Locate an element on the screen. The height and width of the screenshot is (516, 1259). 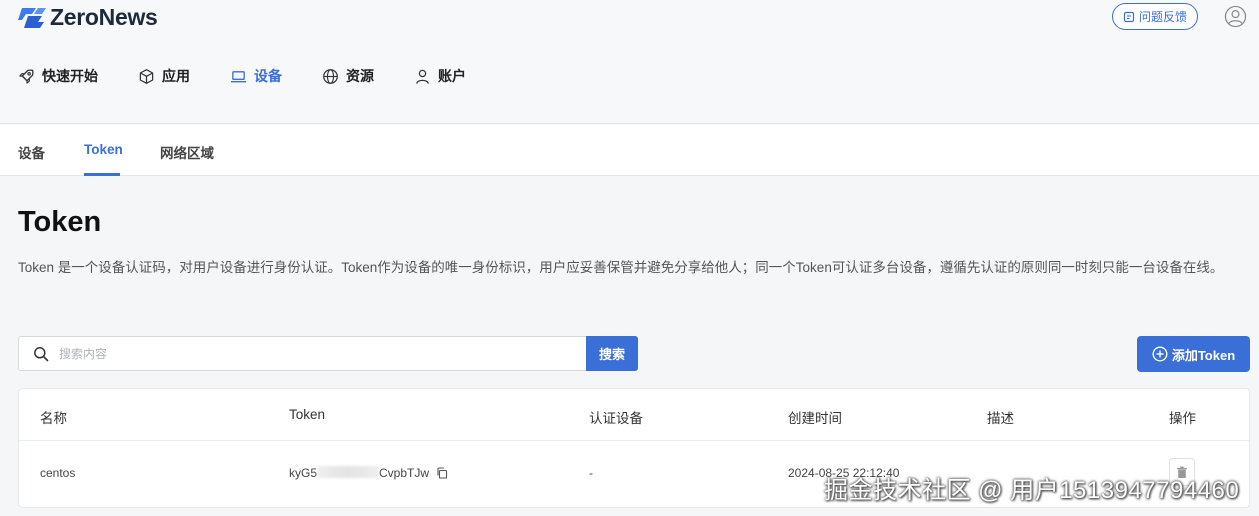
nav-item-resources: 资源 is located at coordinates (348, 76).